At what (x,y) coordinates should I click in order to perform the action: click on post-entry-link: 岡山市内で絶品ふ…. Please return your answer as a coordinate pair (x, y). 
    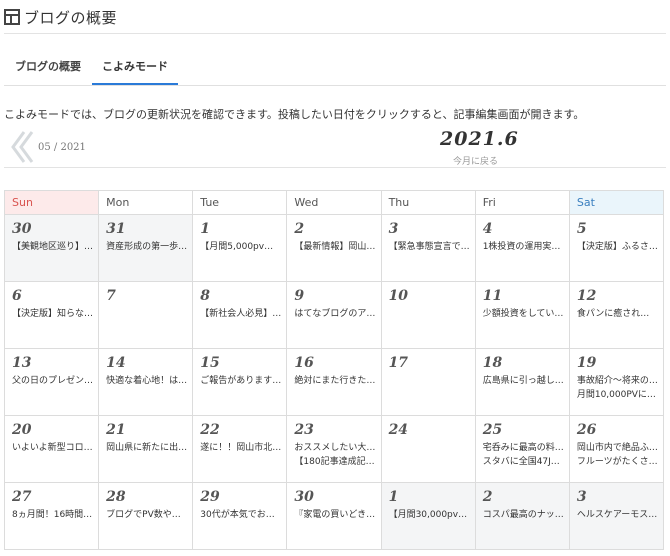
    Looking at the image, I should click on (617, 448).